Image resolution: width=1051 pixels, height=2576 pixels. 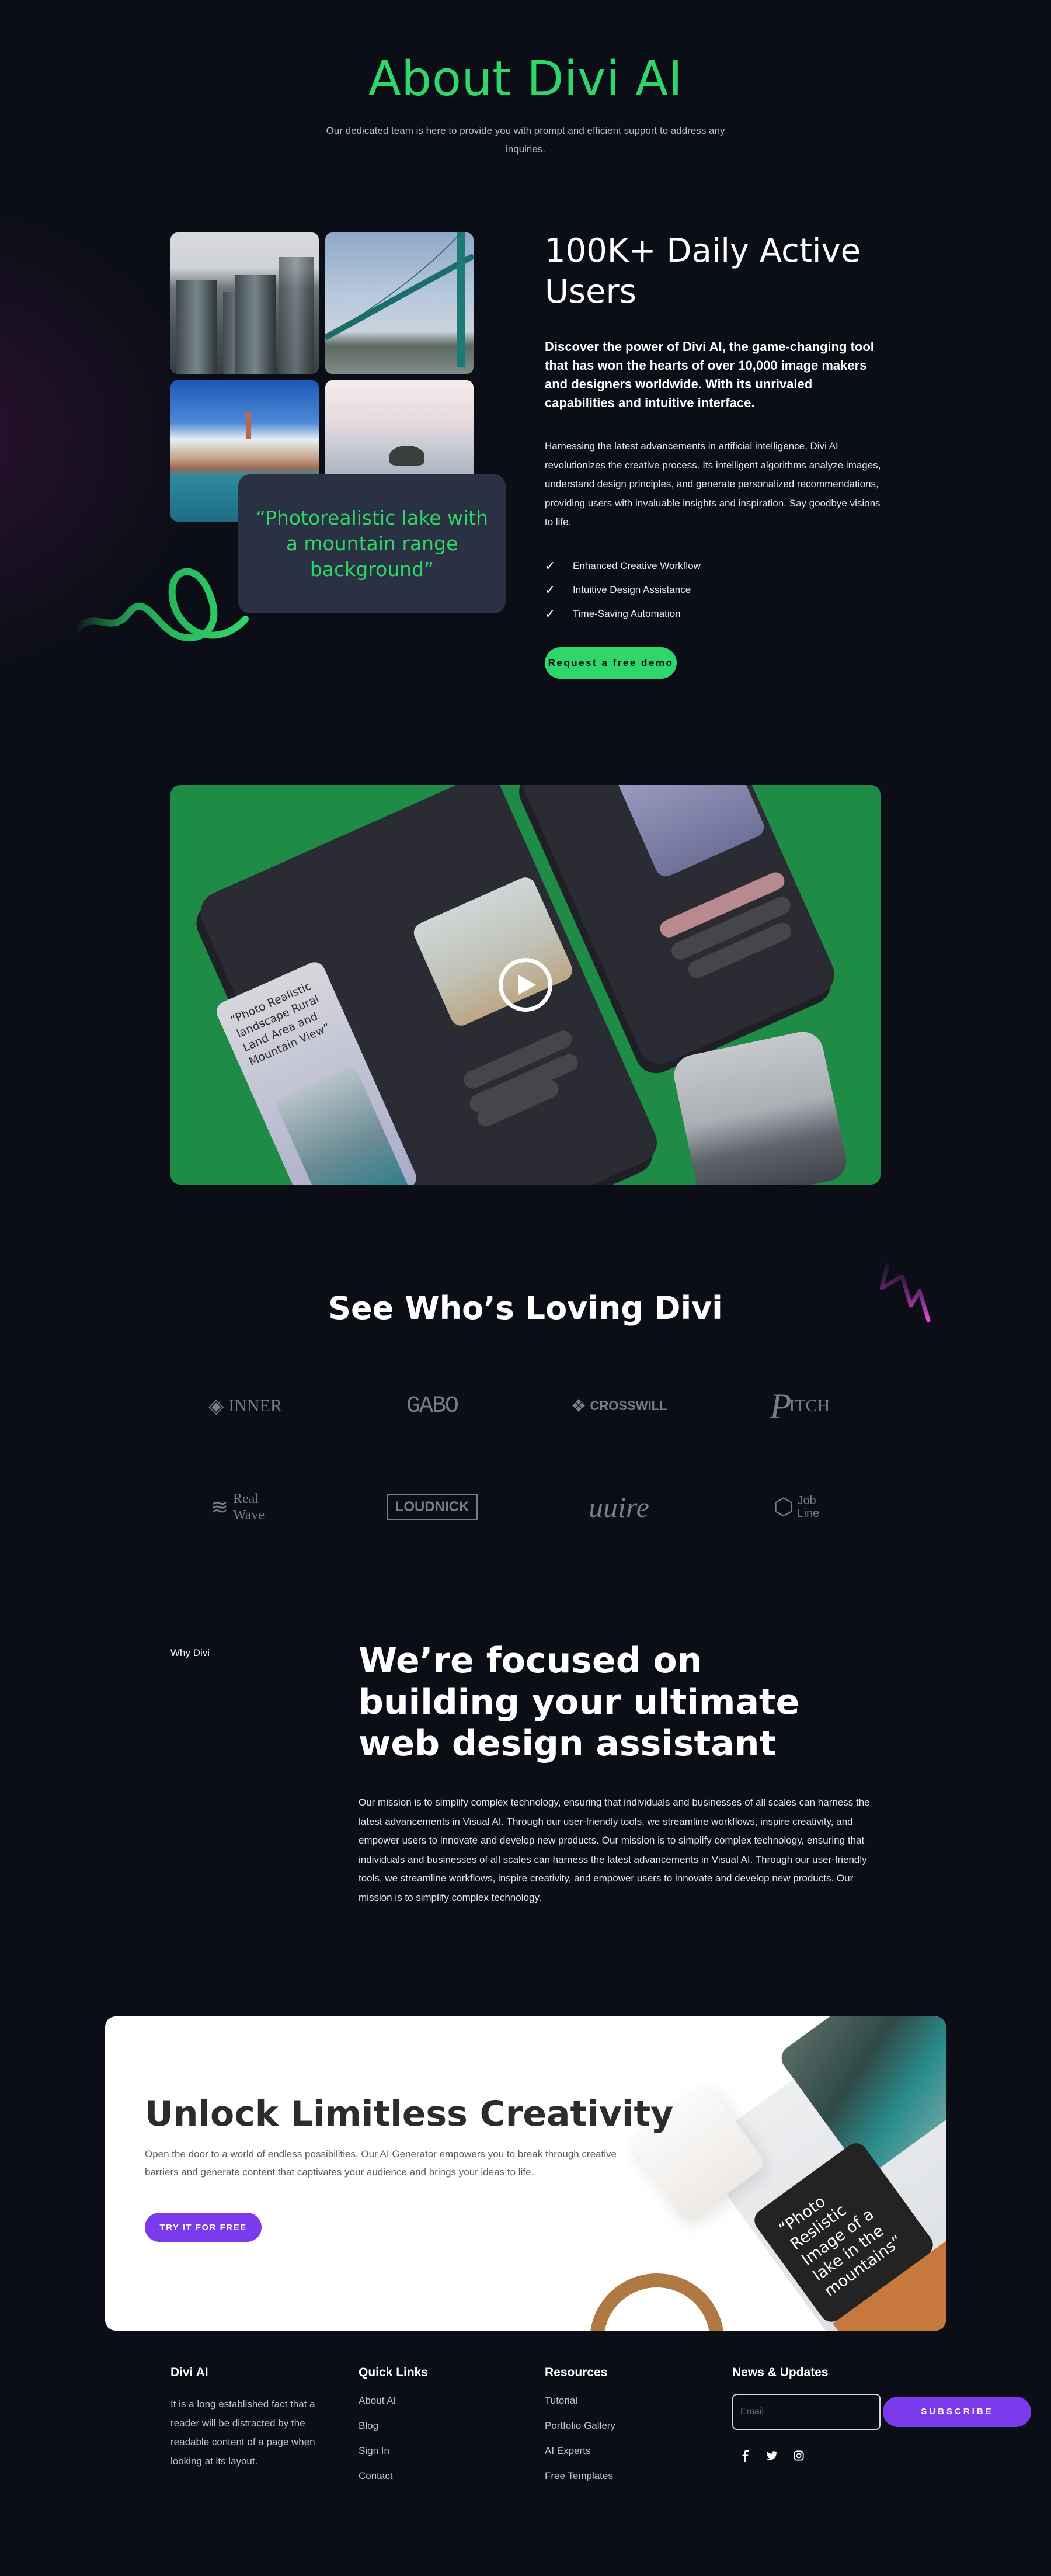 What do you see at coordinates (368, 2425) in the screenshot?
I see `footer-link-blog: Blog` at bounding box center [368, 2425].